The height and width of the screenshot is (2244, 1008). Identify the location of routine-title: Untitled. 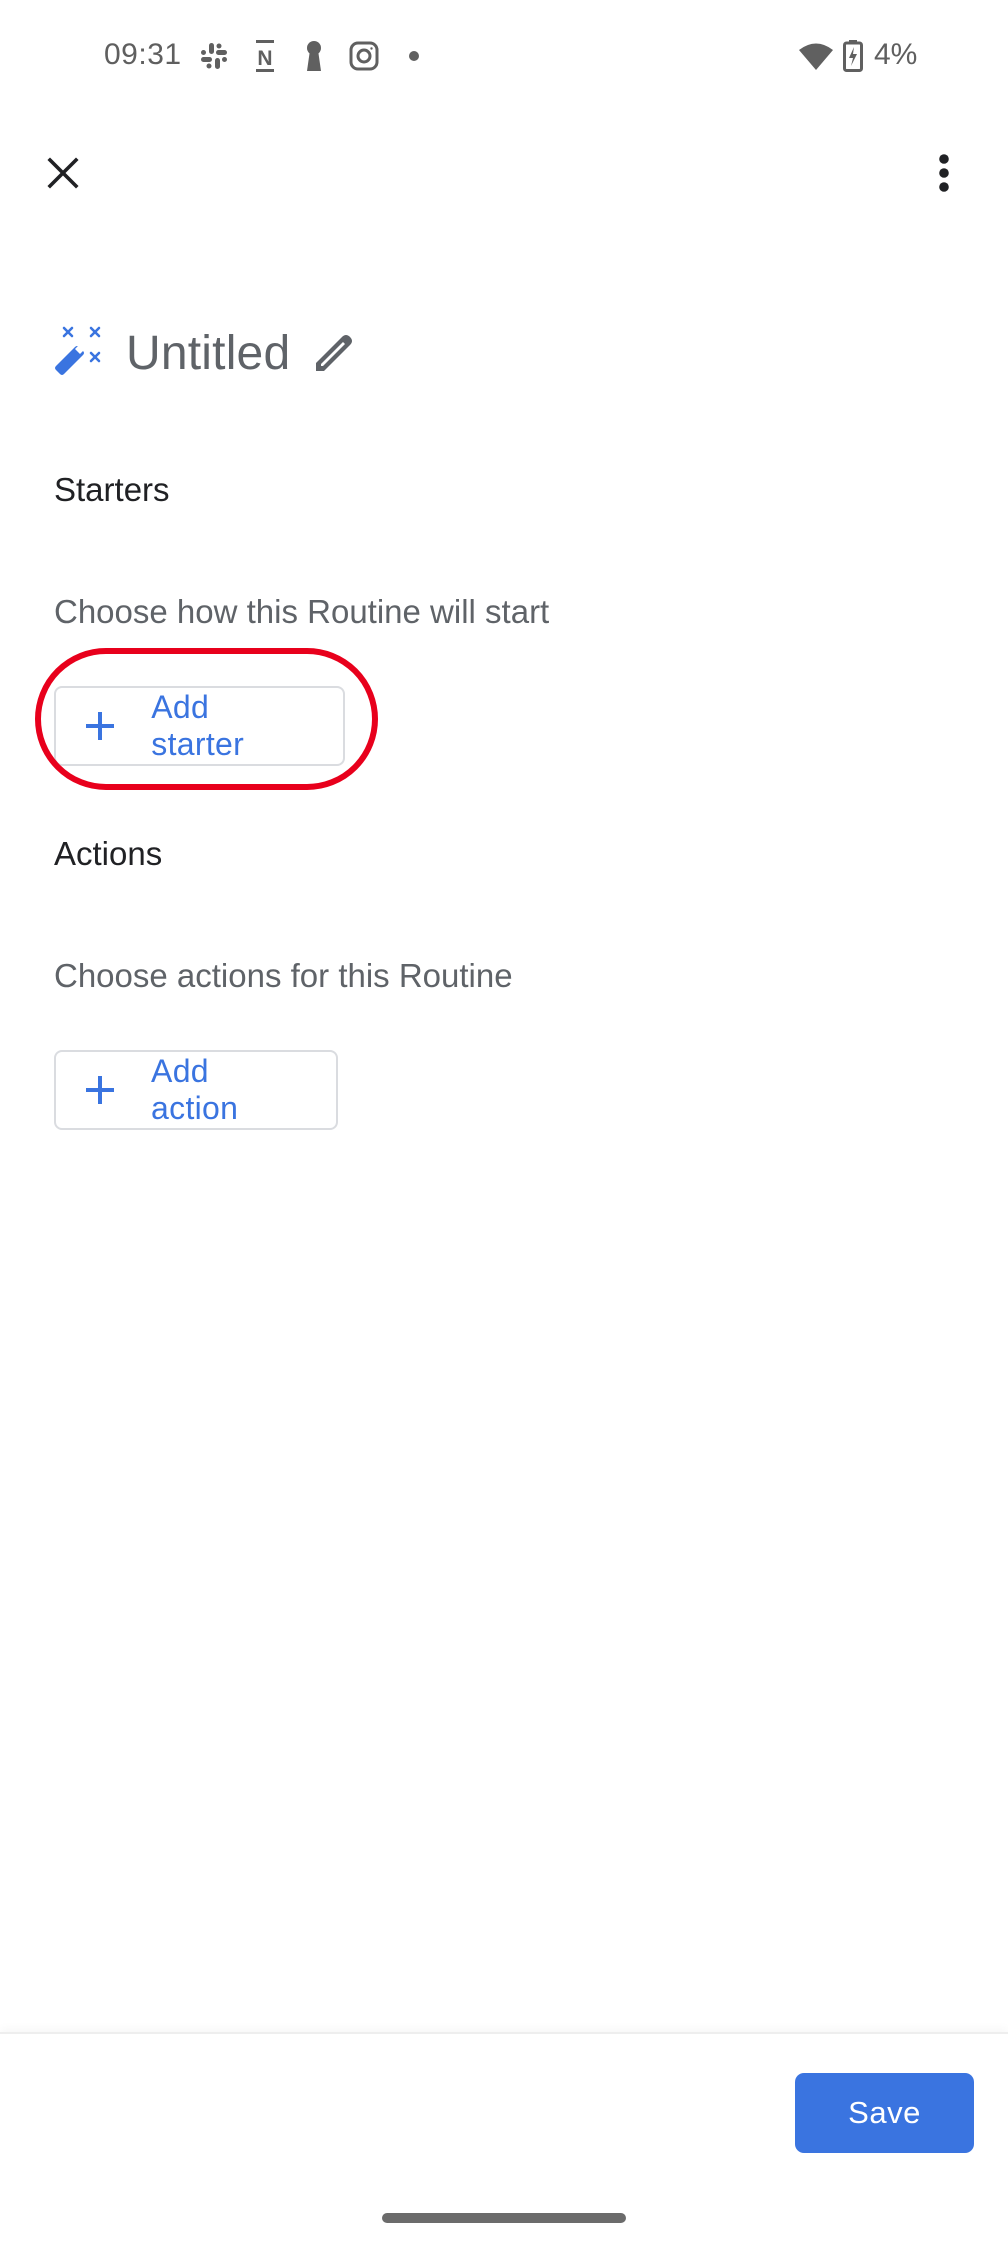
(208, 353).